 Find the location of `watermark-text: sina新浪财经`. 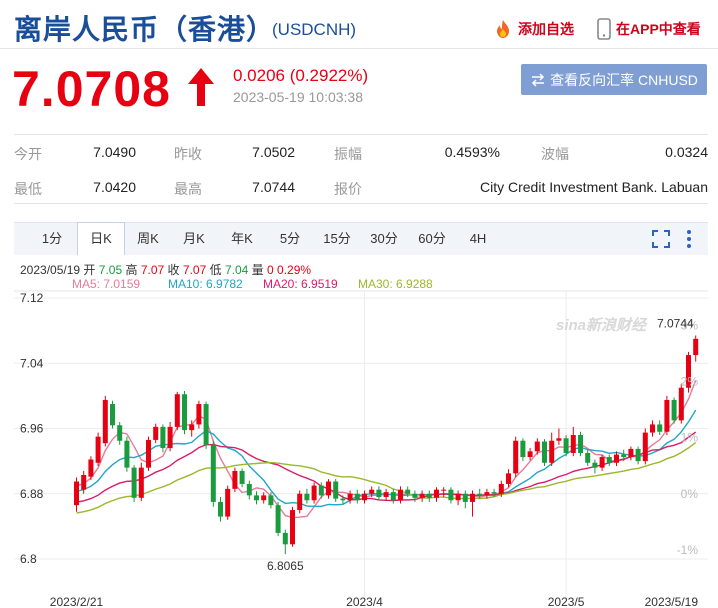

watermark-text: sina新浪财经 is located at coordinates (602, 325).